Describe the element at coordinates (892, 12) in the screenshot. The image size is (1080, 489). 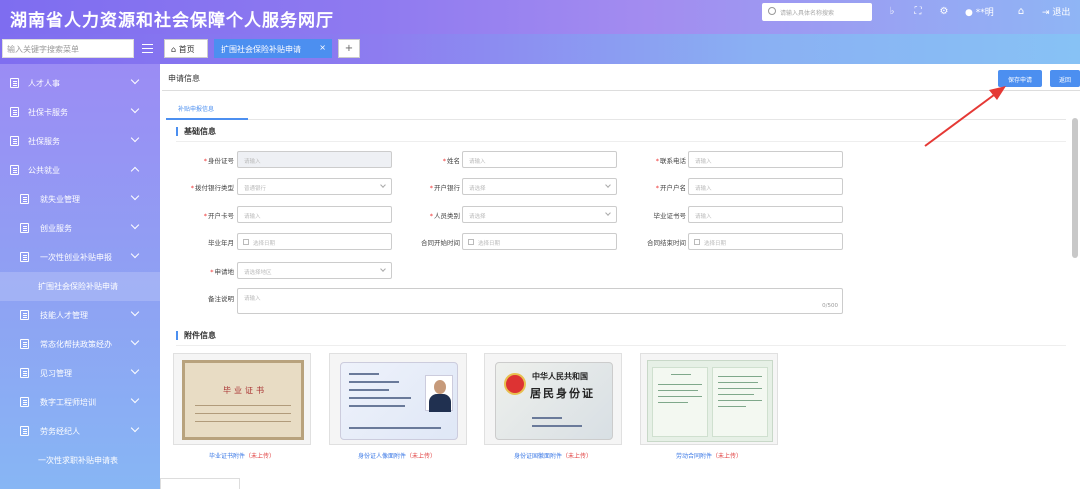
I see `bell-icon: ♭` at that location.